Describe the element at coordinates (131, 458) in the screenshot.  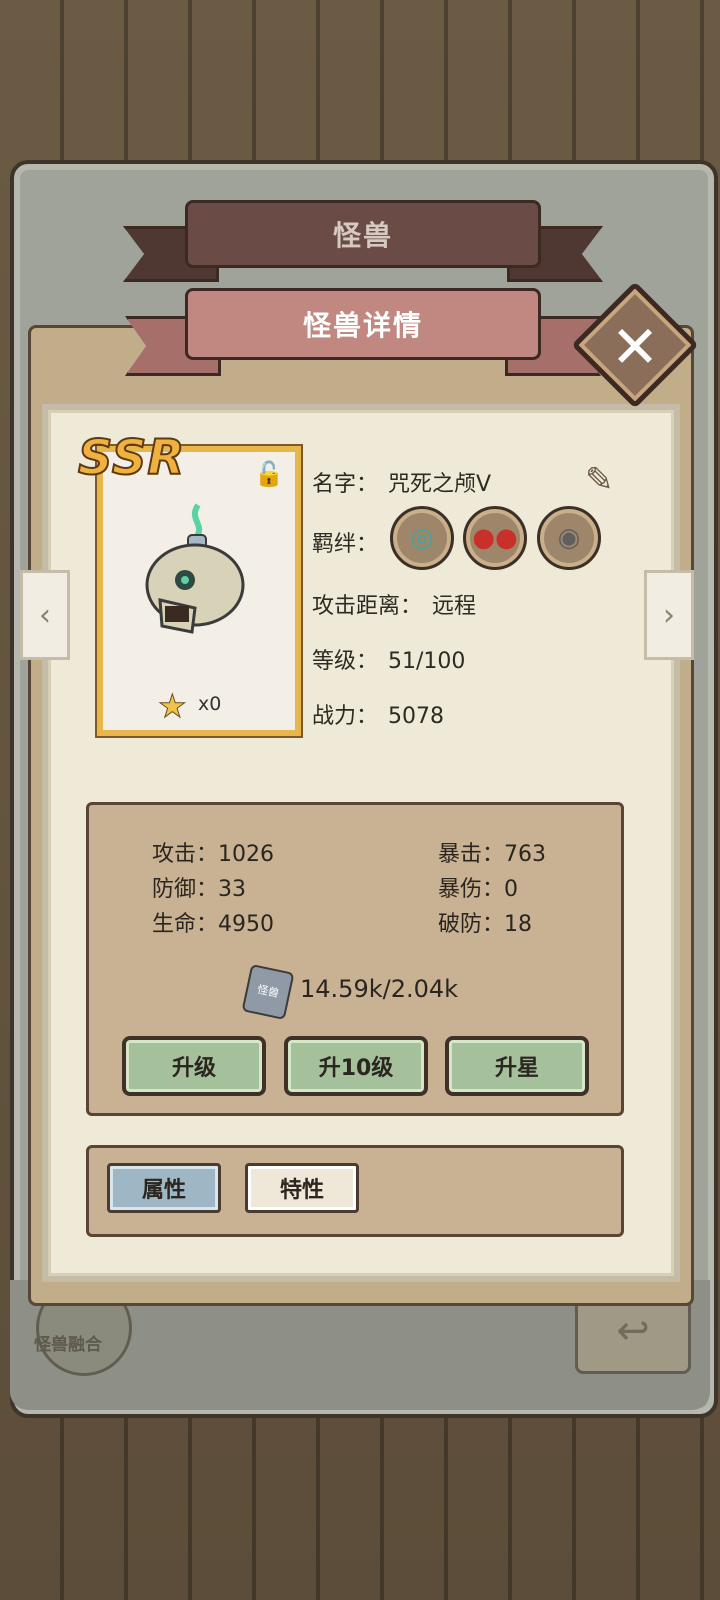
I see `rarity-badge: SSR` at that location.